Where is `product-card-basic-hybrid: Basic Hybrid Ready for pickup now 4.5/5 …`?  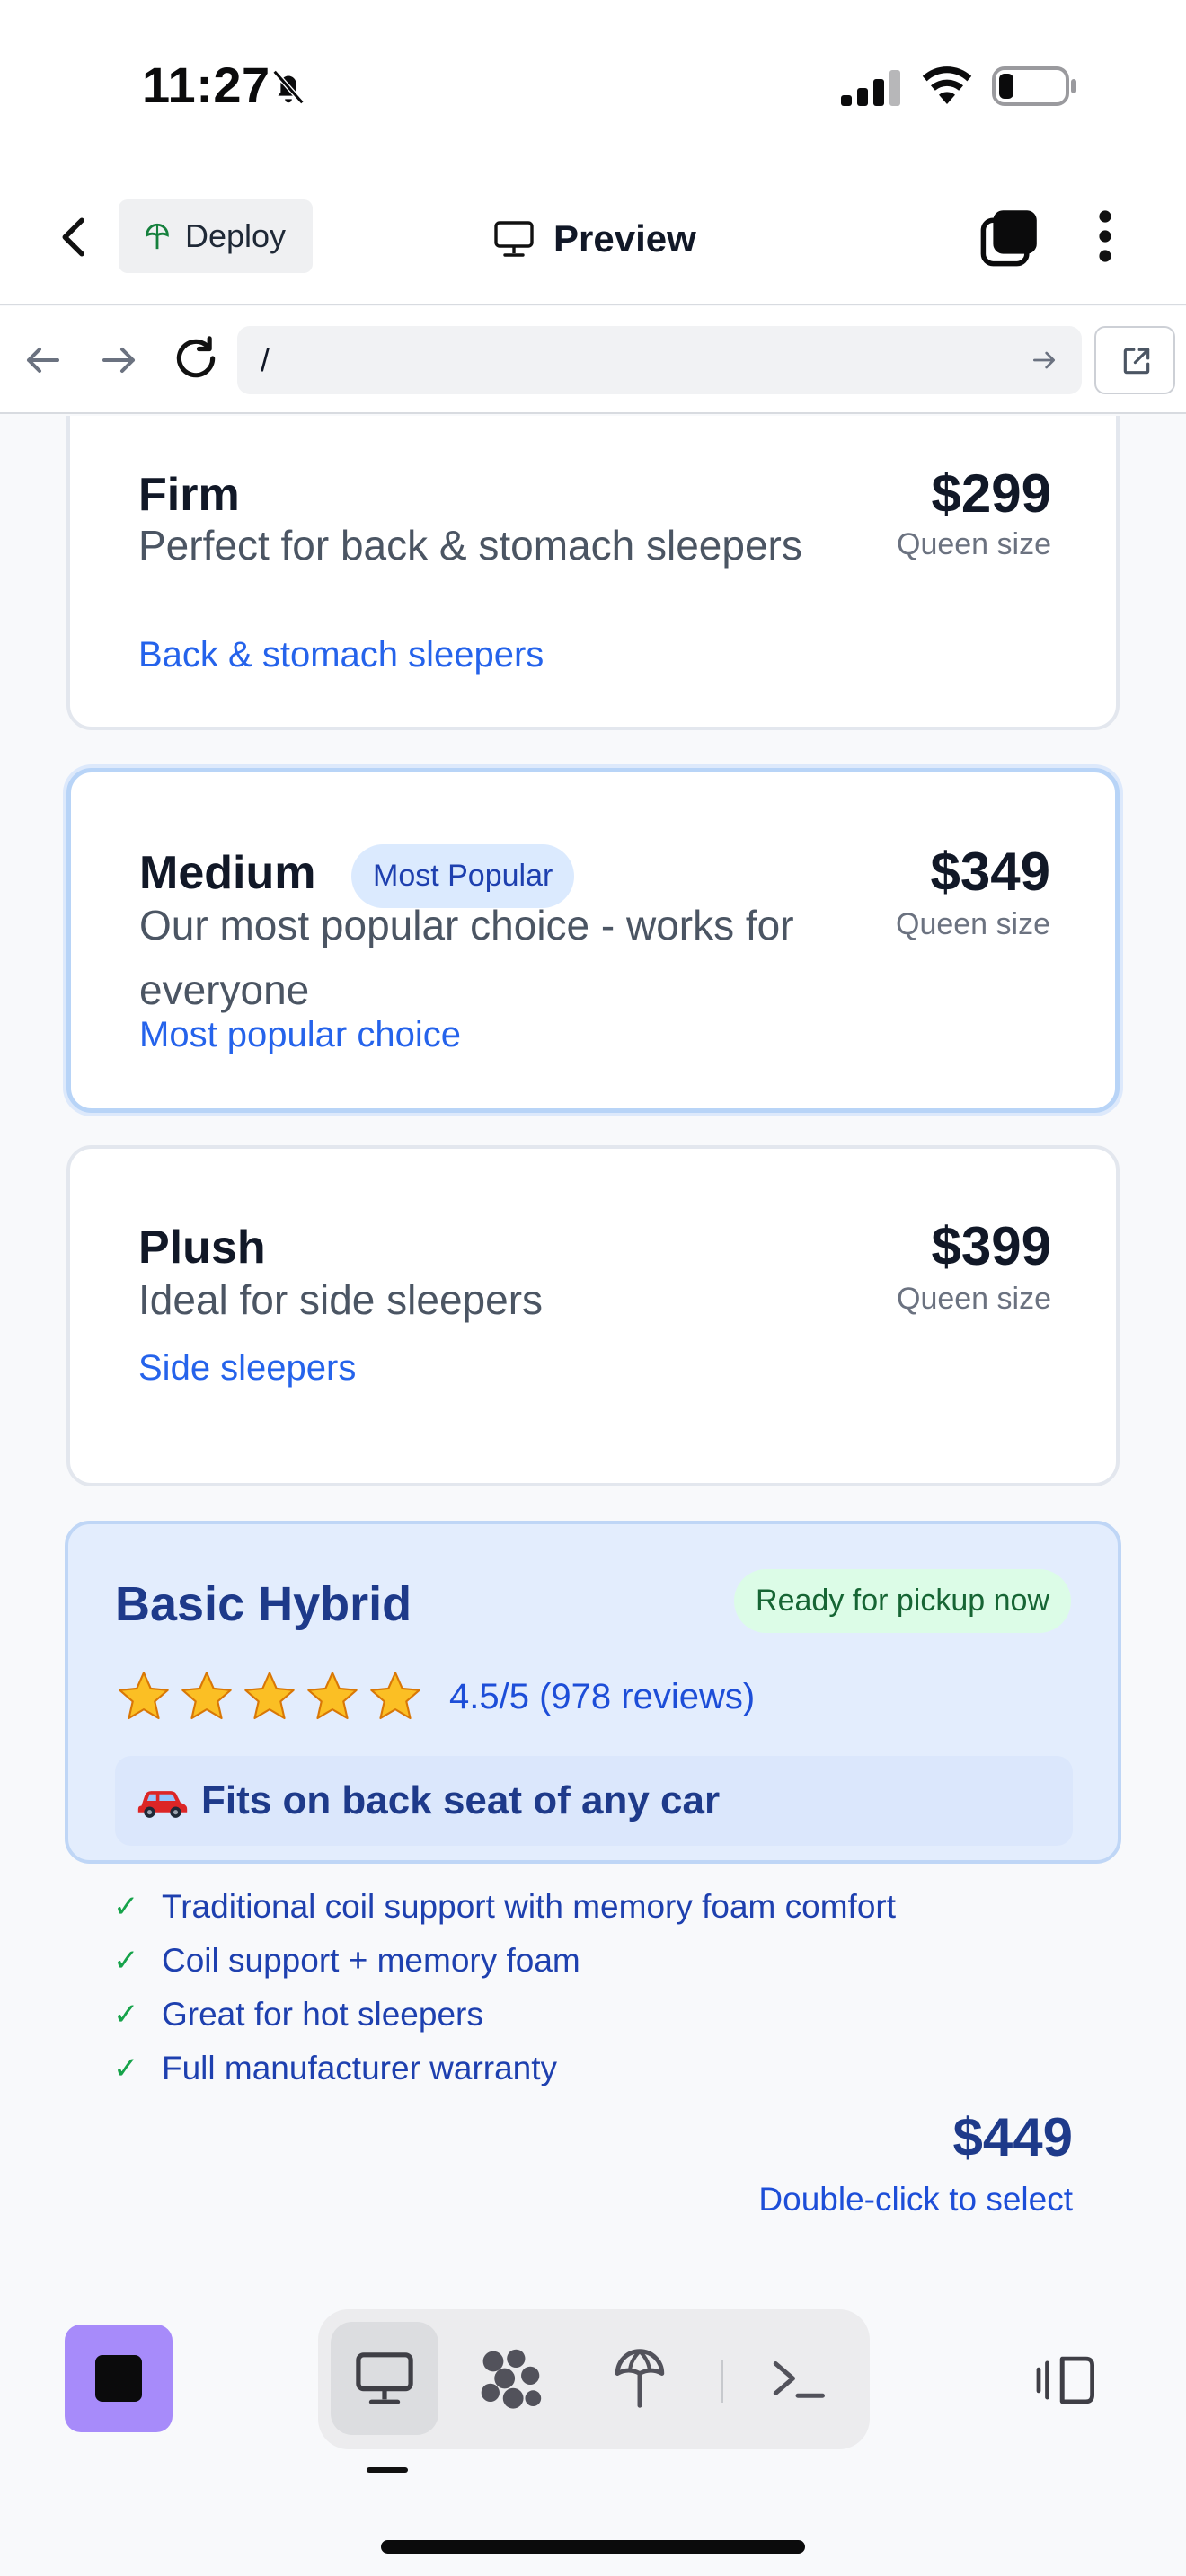
product-card-basic-hybrid: Basic Hybrid Ready for pickup now 4.5/5 … is located at coordinates (593, 1692).